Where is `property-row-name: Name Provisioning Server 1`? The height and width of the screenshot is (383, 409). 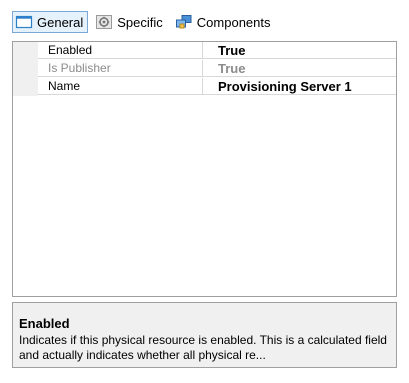
property-row-name: Name Provisioning Server 1 is located at coordinates (204, 87).